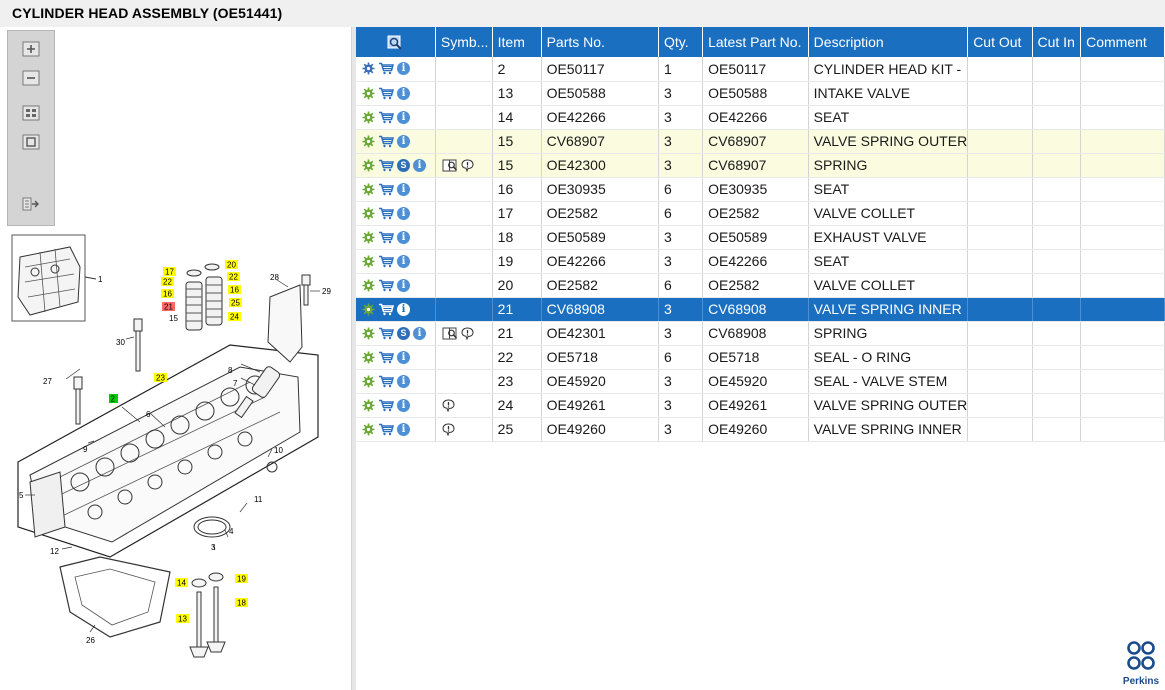 The height and width of the screenshot is (690, 1165). Describe the element at coordinates (1057, 42) in the screenshot. I see `column-header-cut-in: Cut In` at that location.